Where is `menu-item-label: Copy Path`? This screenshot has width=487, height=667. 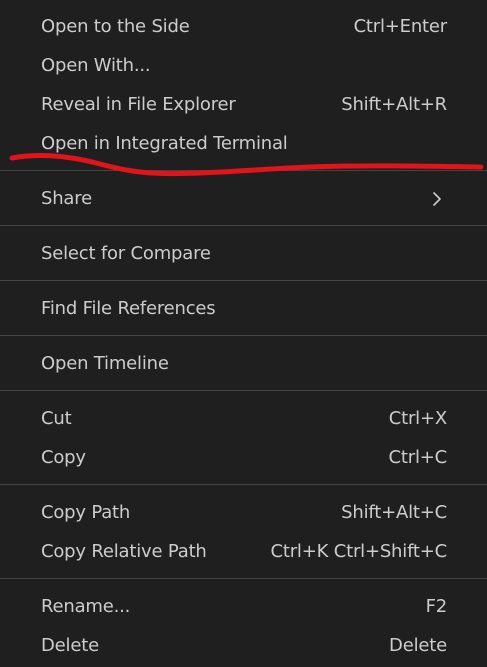 menu-item-label: Copy Path is located at coordinates (86, 512).